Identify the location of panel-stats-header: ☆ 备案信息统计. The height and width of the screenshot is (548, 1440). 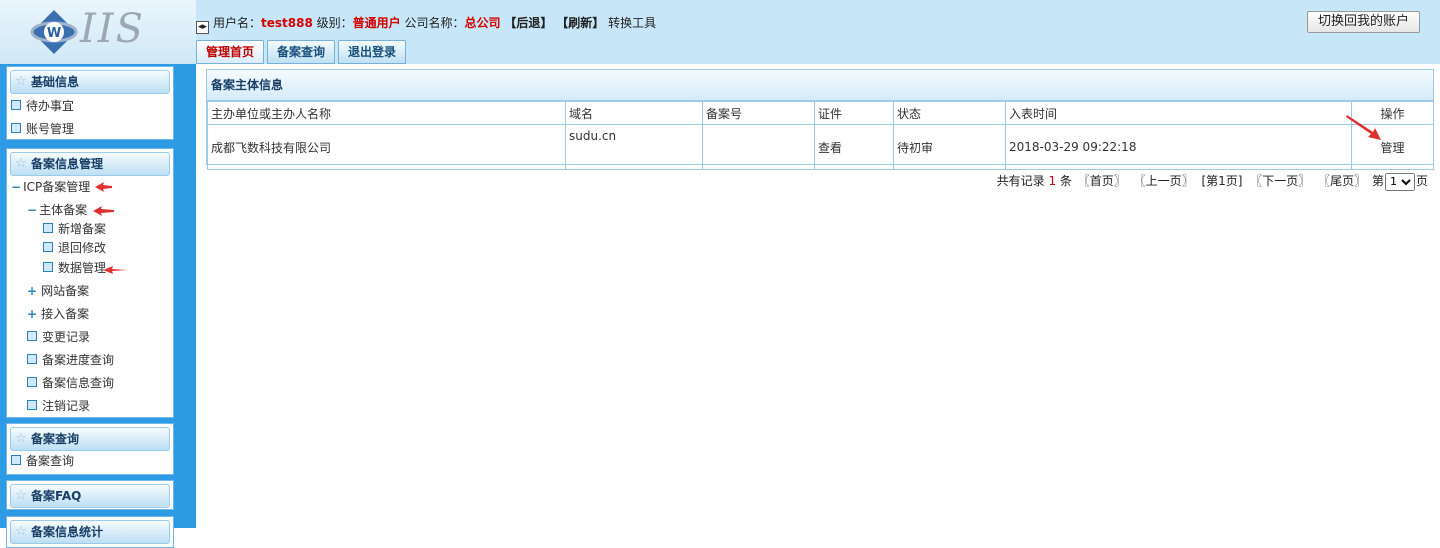
(90, 532).